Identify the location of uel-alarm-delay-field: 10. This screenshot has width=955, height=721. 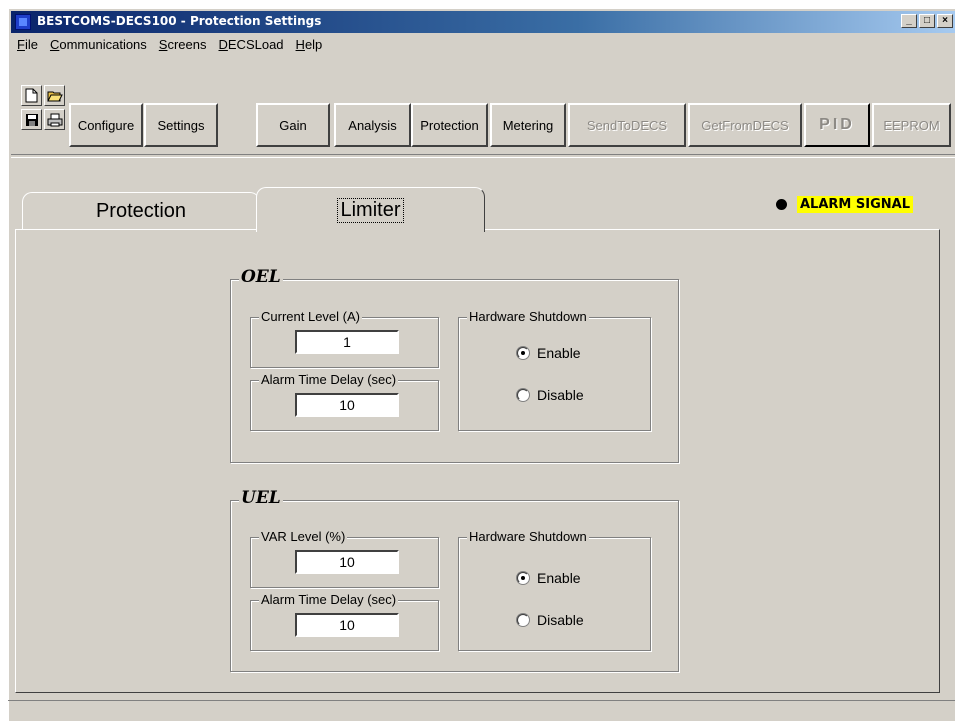
(347, 625).